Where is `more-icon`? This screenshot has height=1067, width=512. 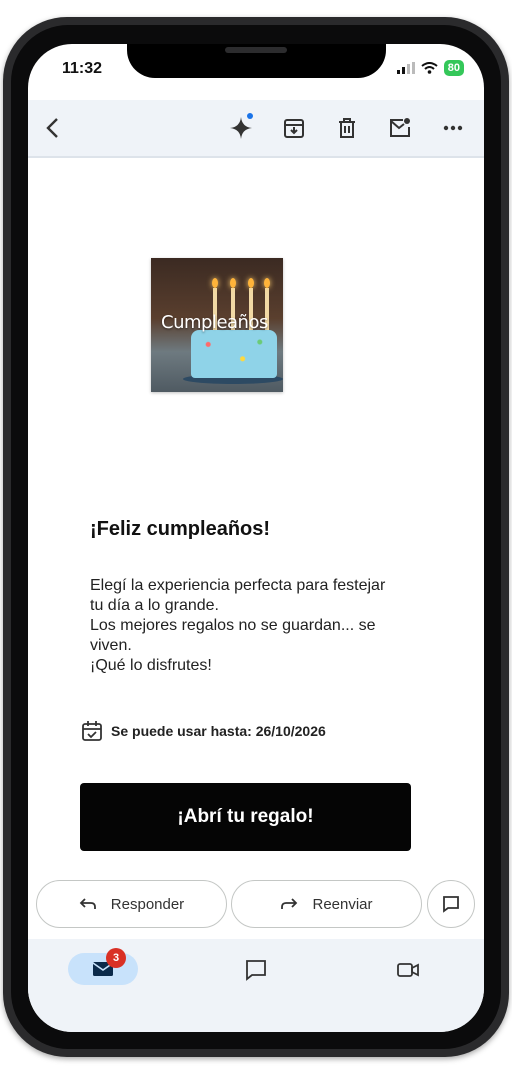 more-icon is located at coordinates (453, 128).